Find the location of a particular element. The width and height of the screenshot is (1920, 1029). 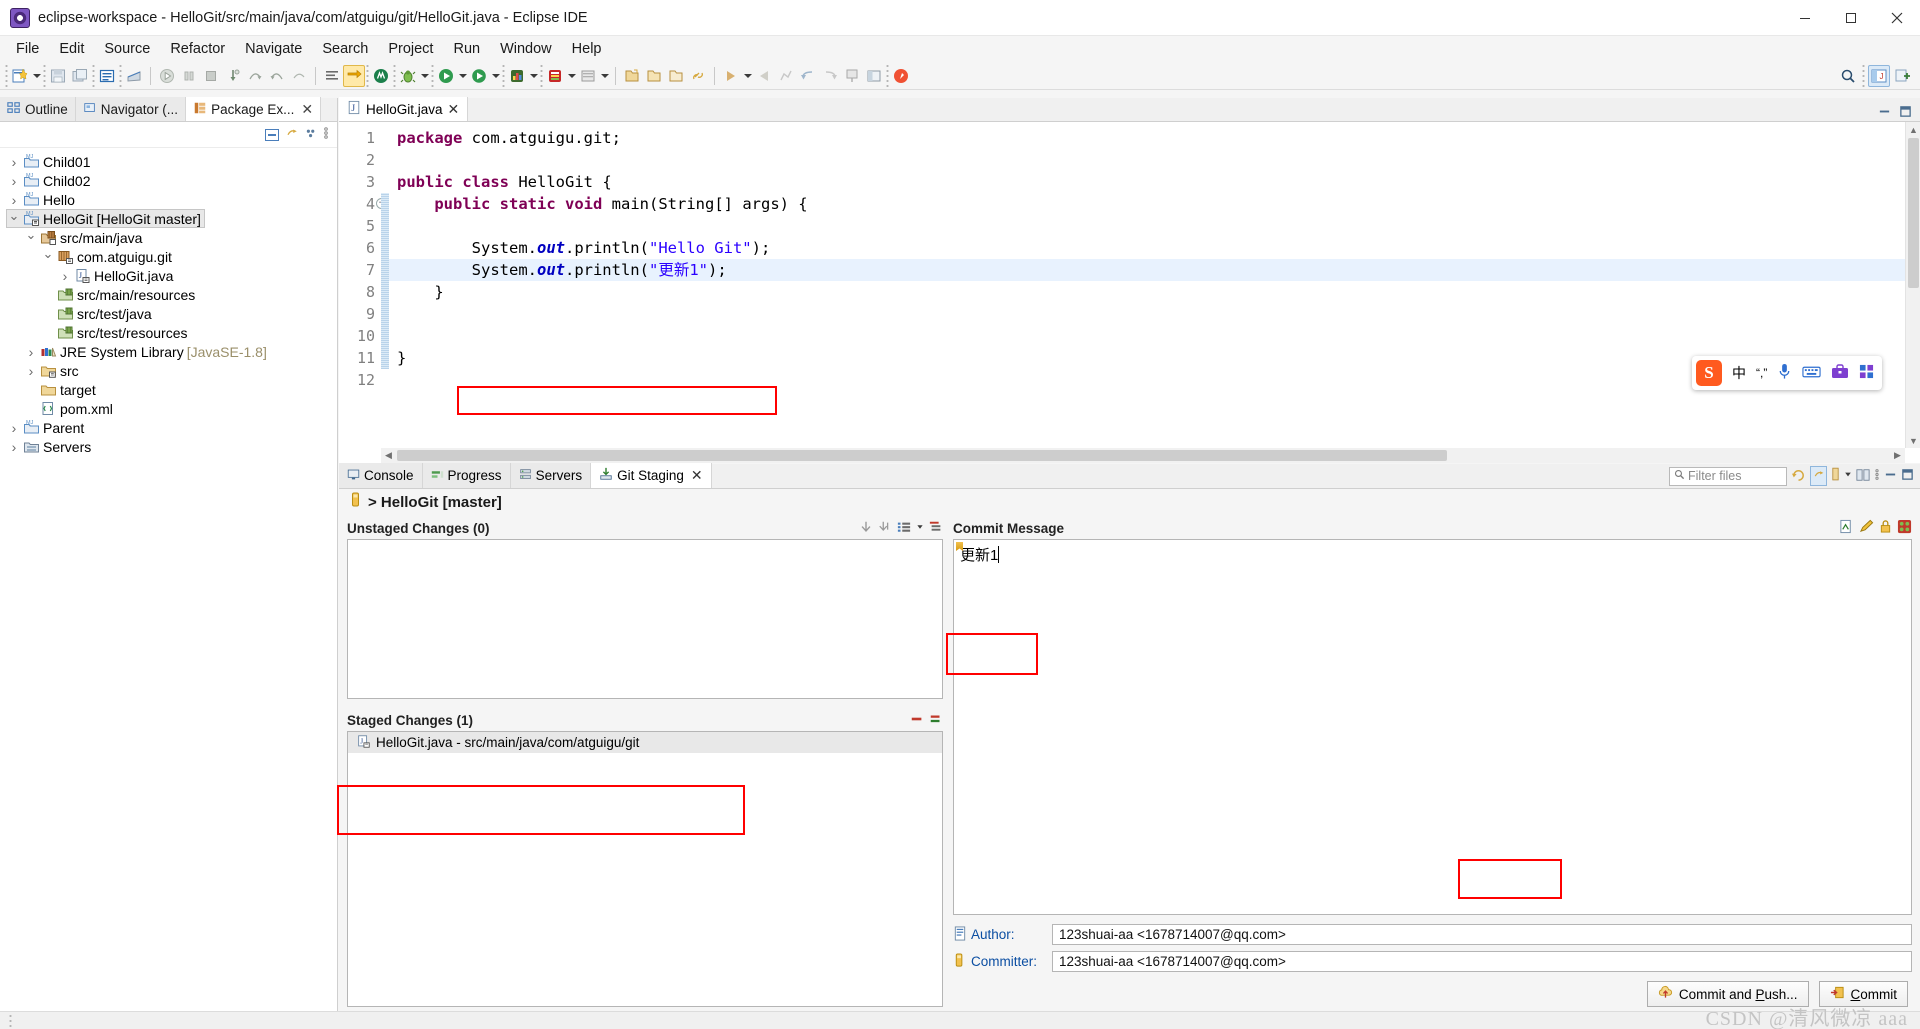

menu-item-search: Search is located at coordinates (345, 49).